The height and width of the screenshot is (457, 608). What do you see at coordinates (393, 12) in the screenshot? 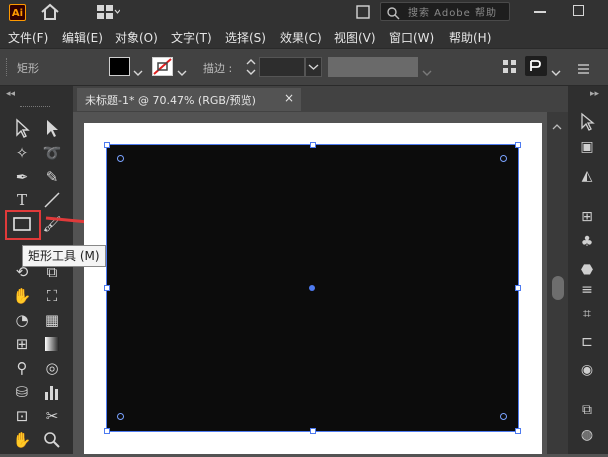
I see `search-icon` at bounding box center [393, 12].